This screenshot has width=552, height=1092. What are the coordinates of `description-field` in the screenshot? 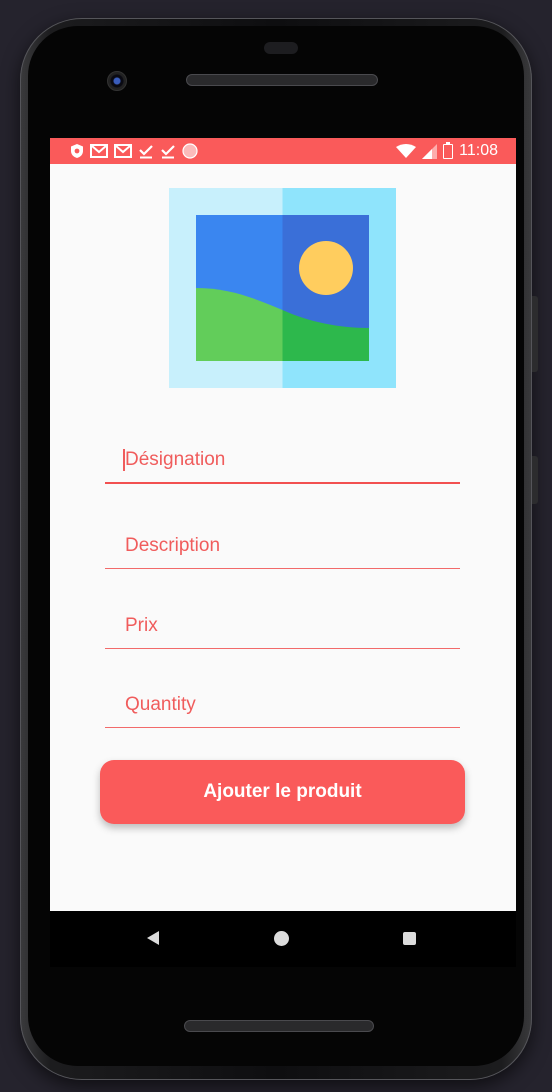 It's located at (282, 548).